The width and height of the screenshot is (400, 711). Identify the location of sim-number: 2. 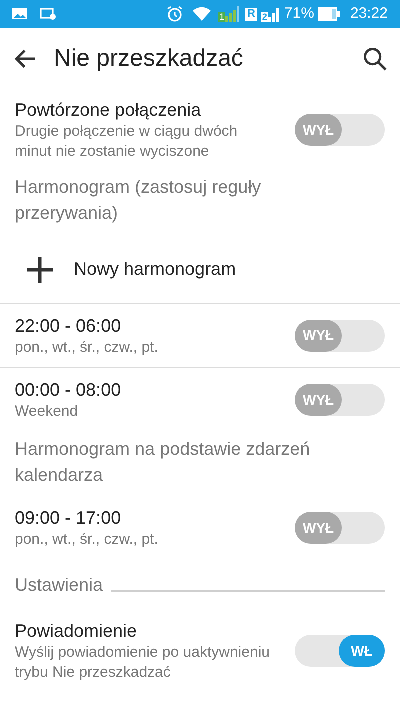
(264, 17).